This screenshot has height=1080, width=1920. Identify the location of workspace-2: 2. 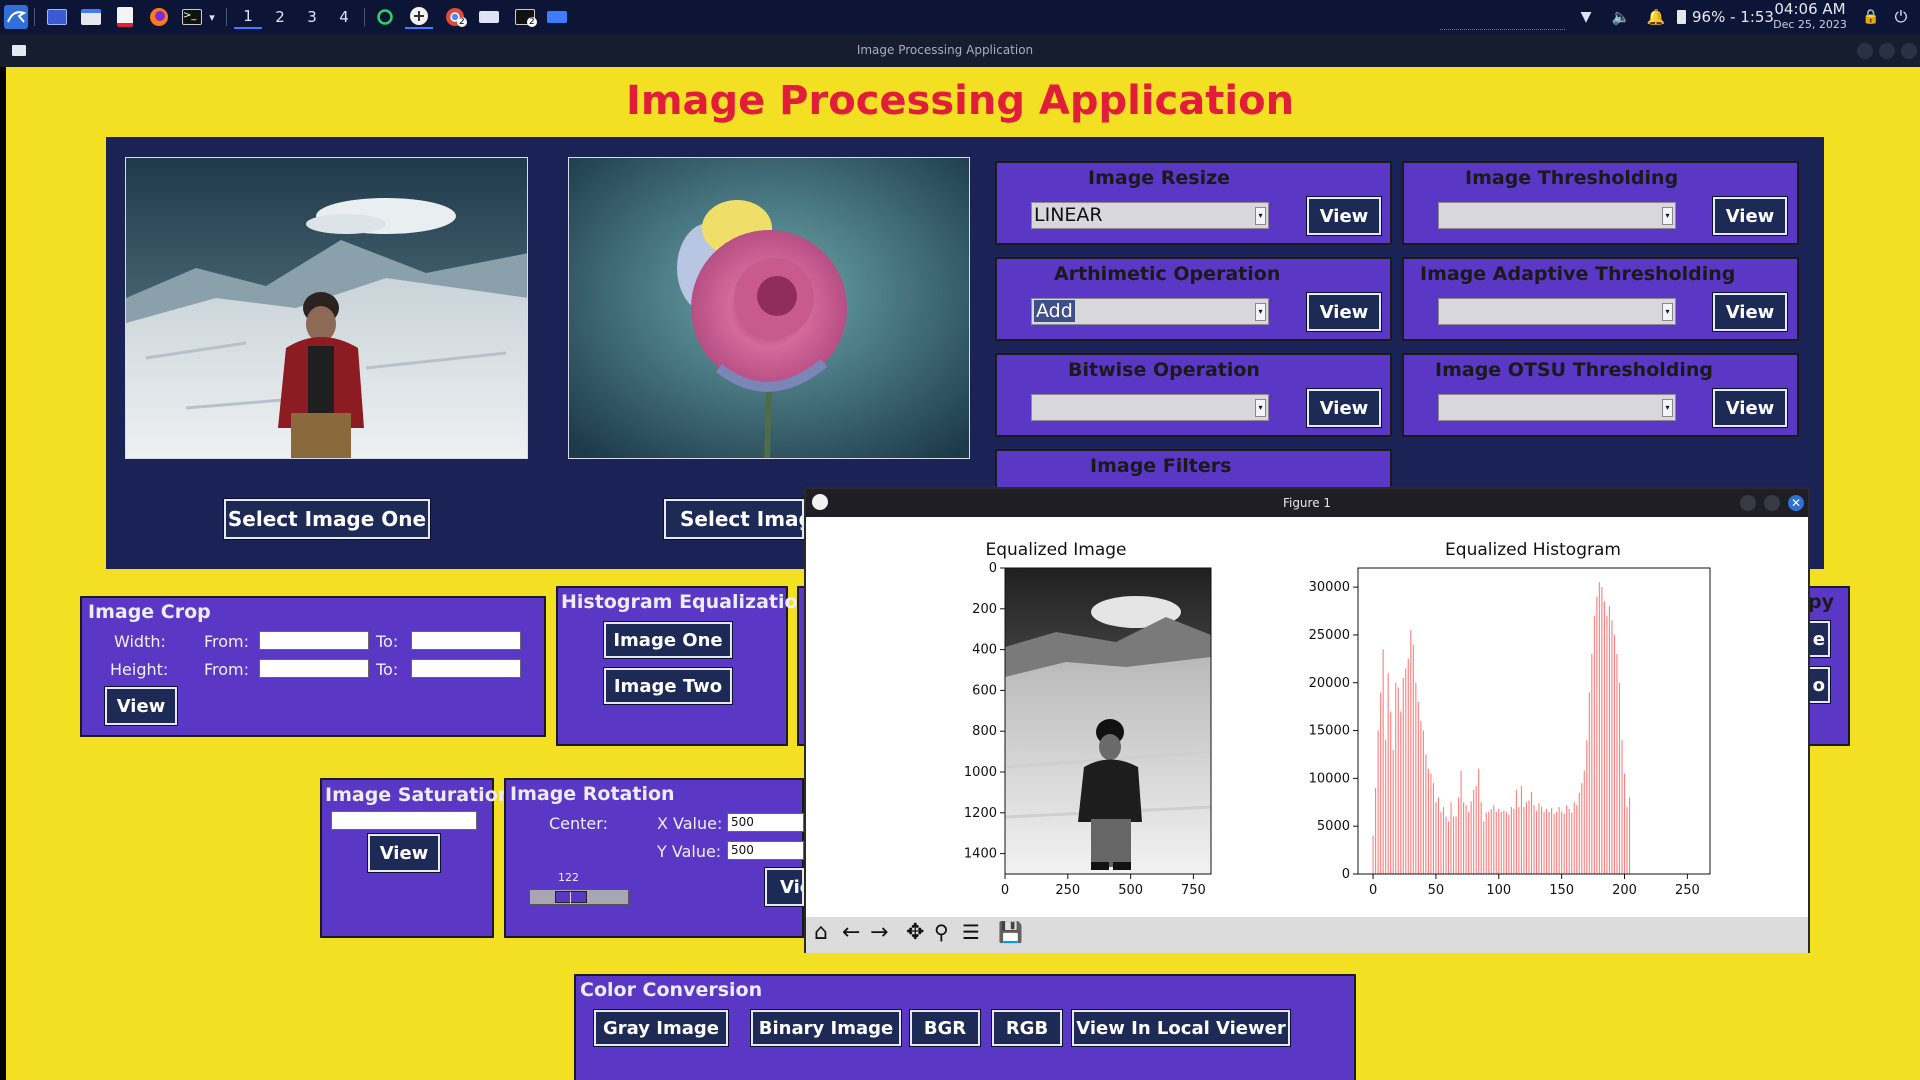
(280, 17).